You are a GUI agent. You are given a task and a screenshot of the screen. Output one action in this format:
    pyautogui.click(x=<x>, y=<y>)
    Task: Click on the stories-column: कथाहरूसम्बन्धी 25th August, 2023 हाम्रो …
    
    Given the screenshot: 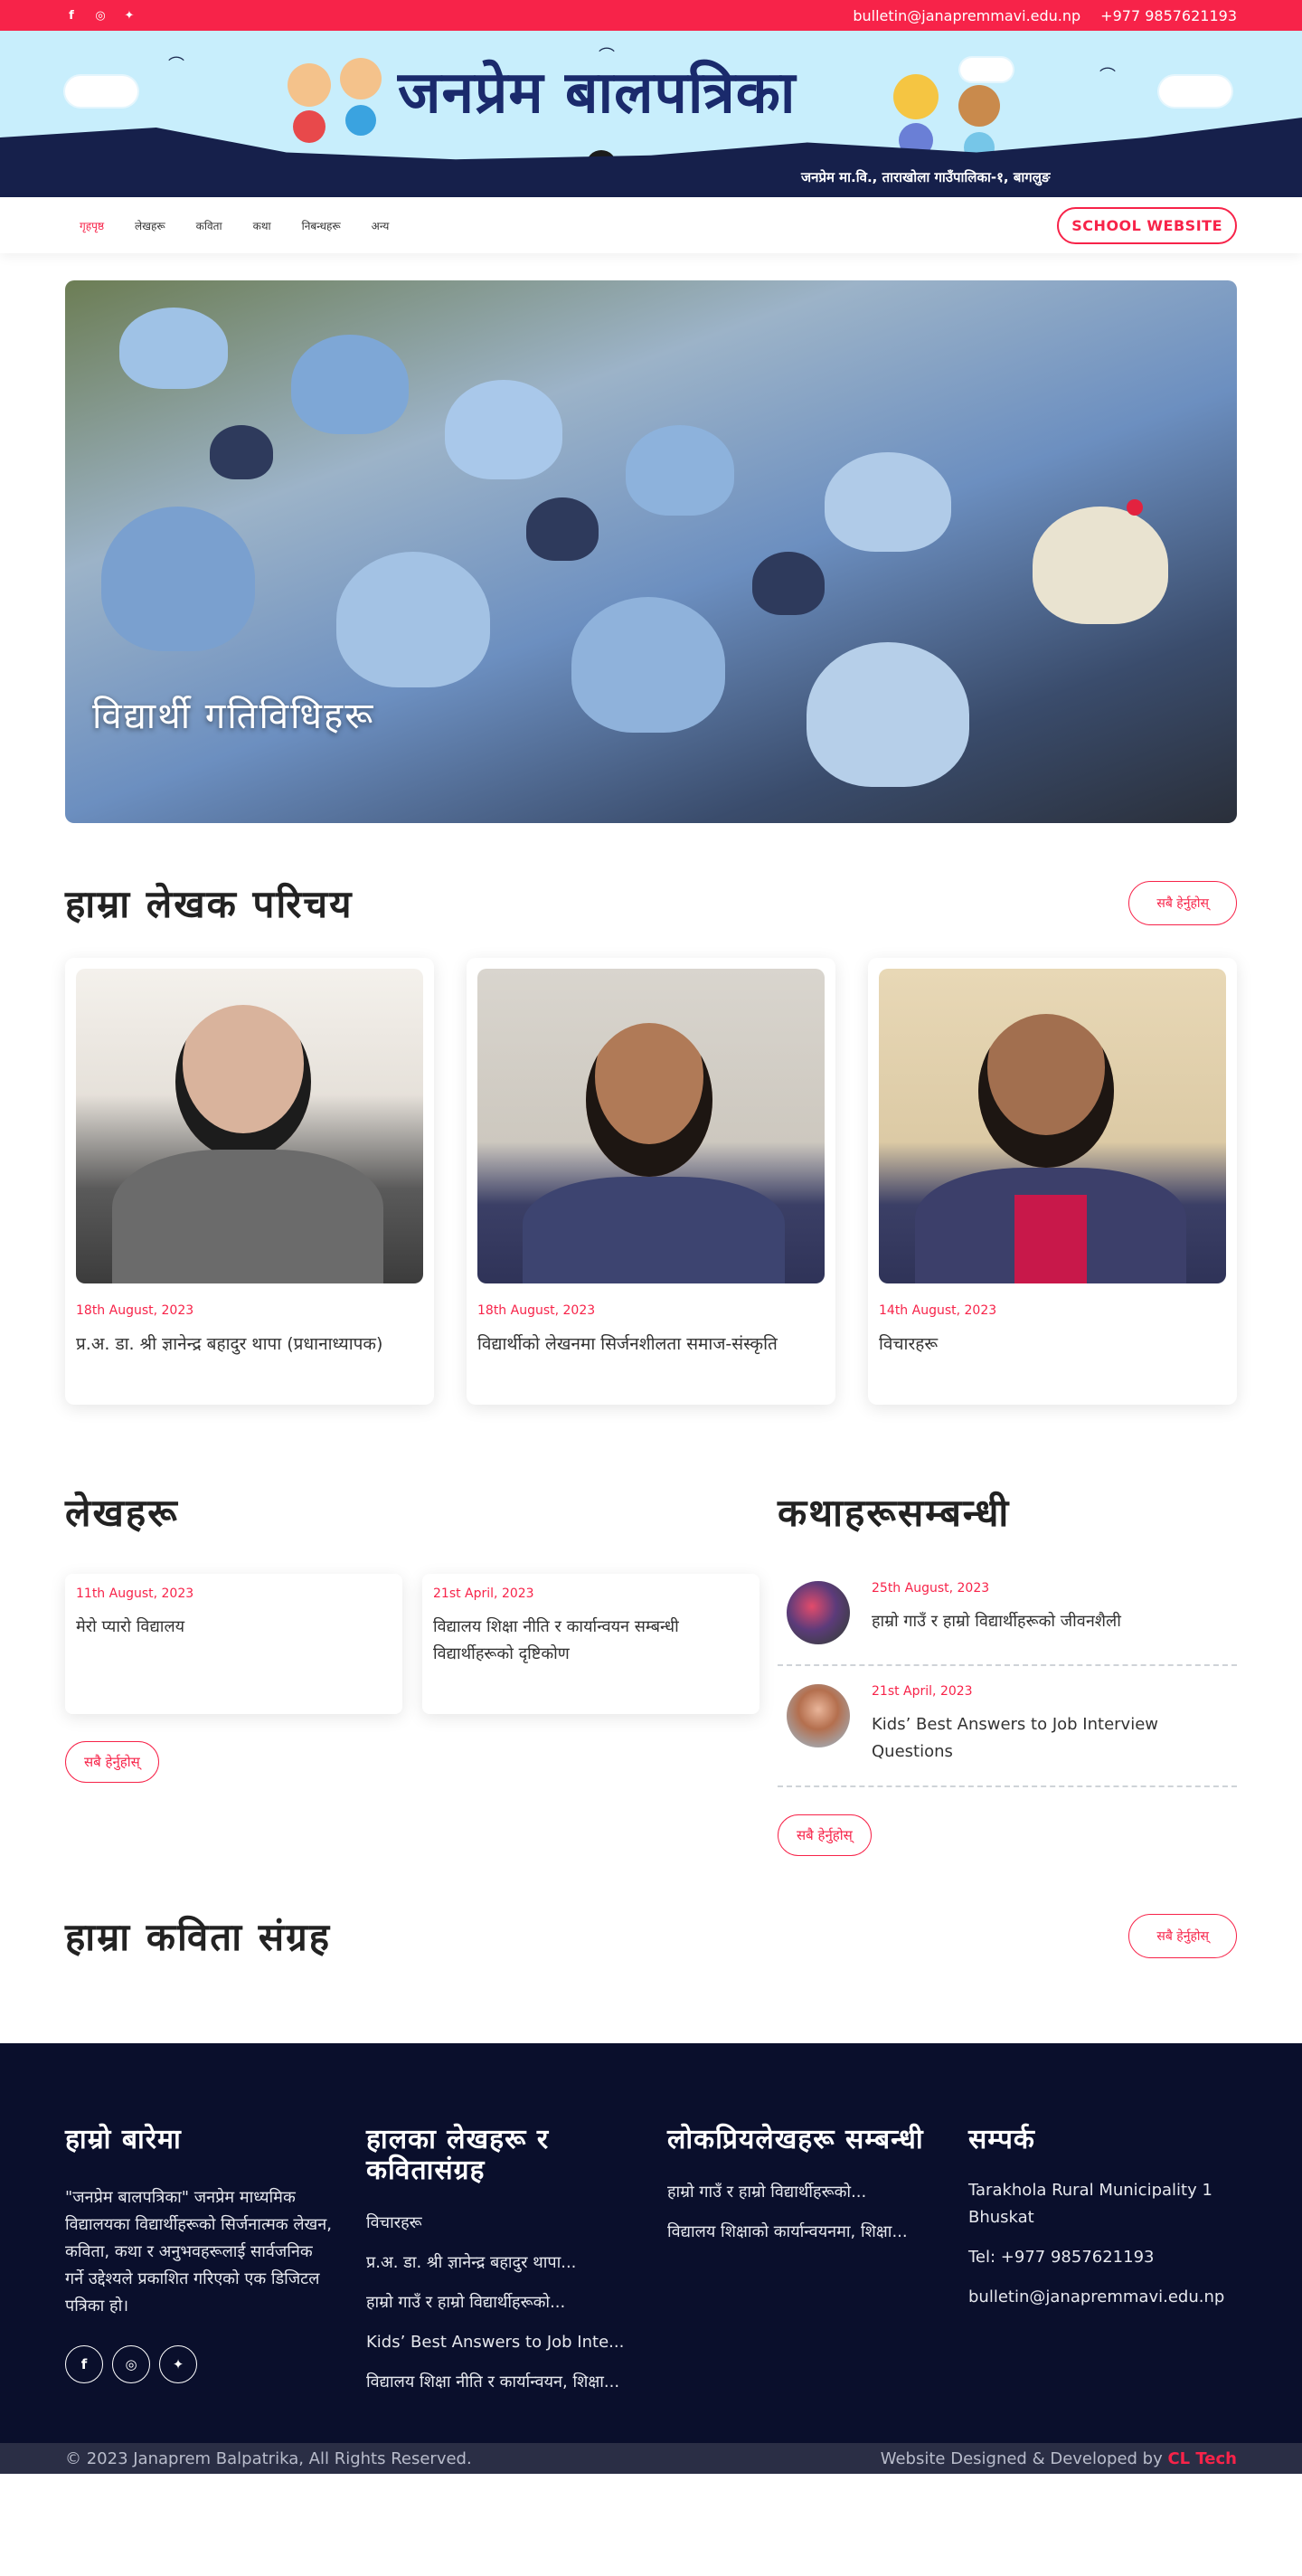 What is the action you would take?
    pyautogui.click(x=1008, y=1671)
    